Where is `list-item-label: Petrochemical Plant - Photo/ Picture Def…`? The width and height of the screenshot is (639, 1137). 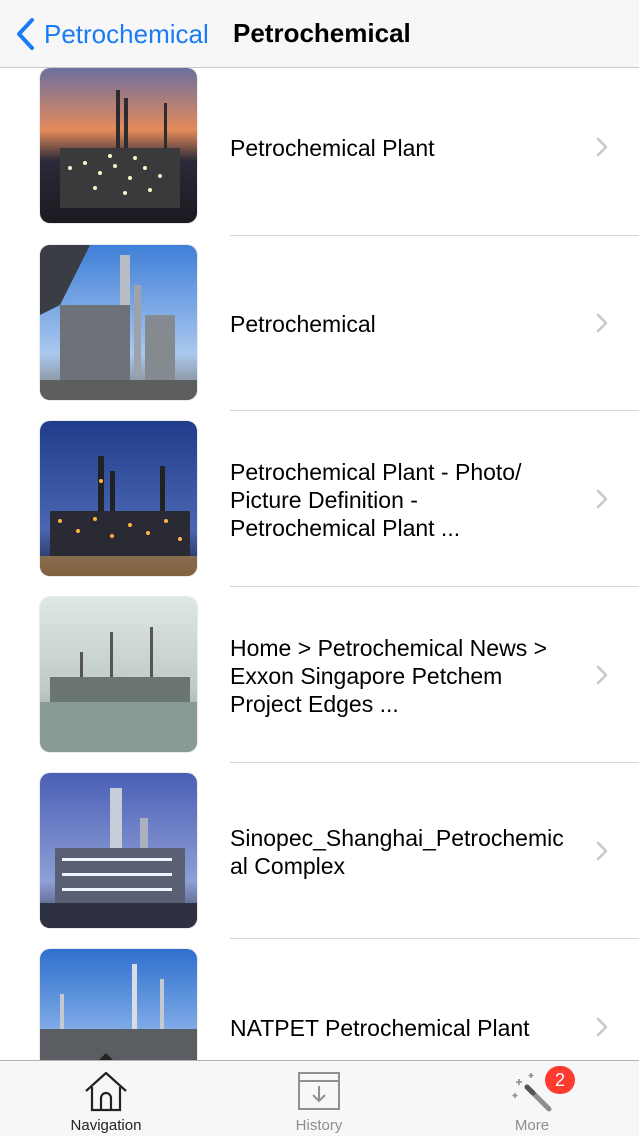 list-item-label: Petrochemical Plant - Photo/ Picture Def… is located at coordinates (376, 500).